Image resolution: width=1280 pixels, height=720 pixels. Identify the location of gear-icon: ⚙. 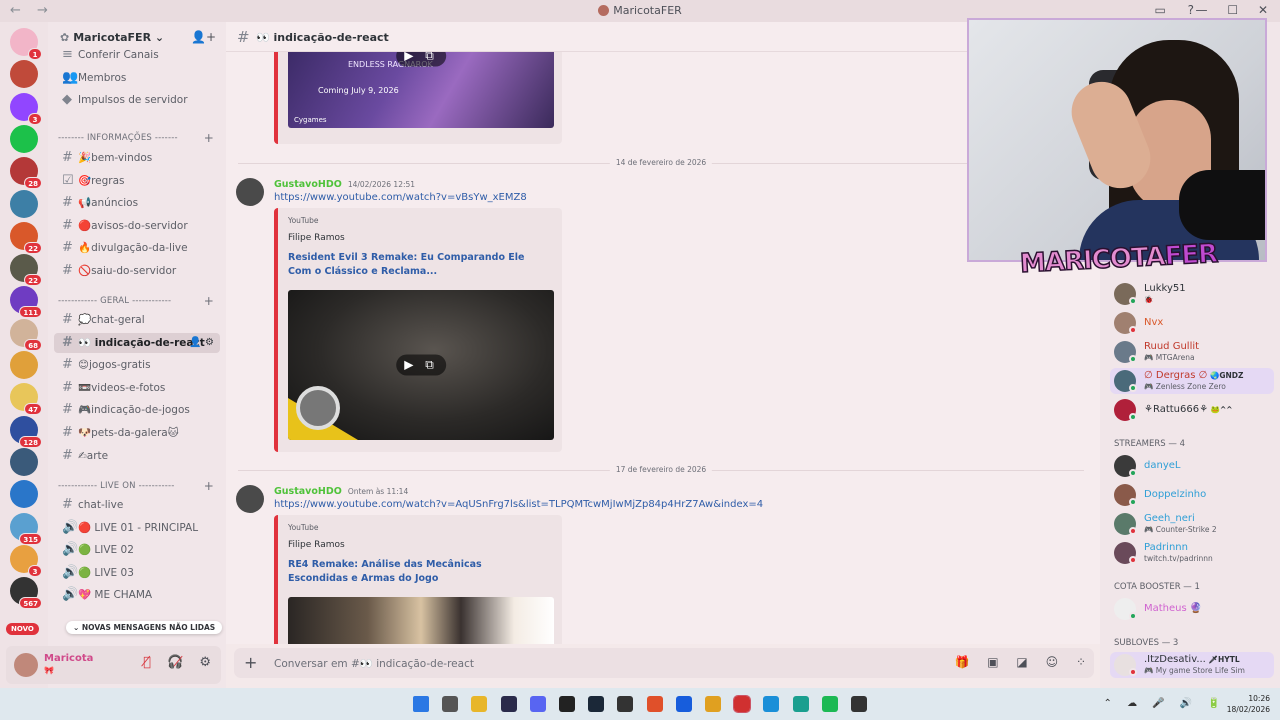
(205, 662).